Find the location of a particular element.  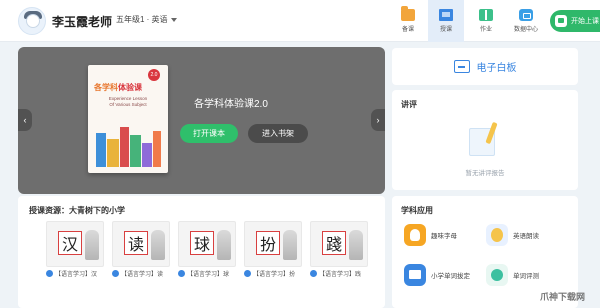

app-english-reading: 英语朗读 is located at coordinates (512, 235).